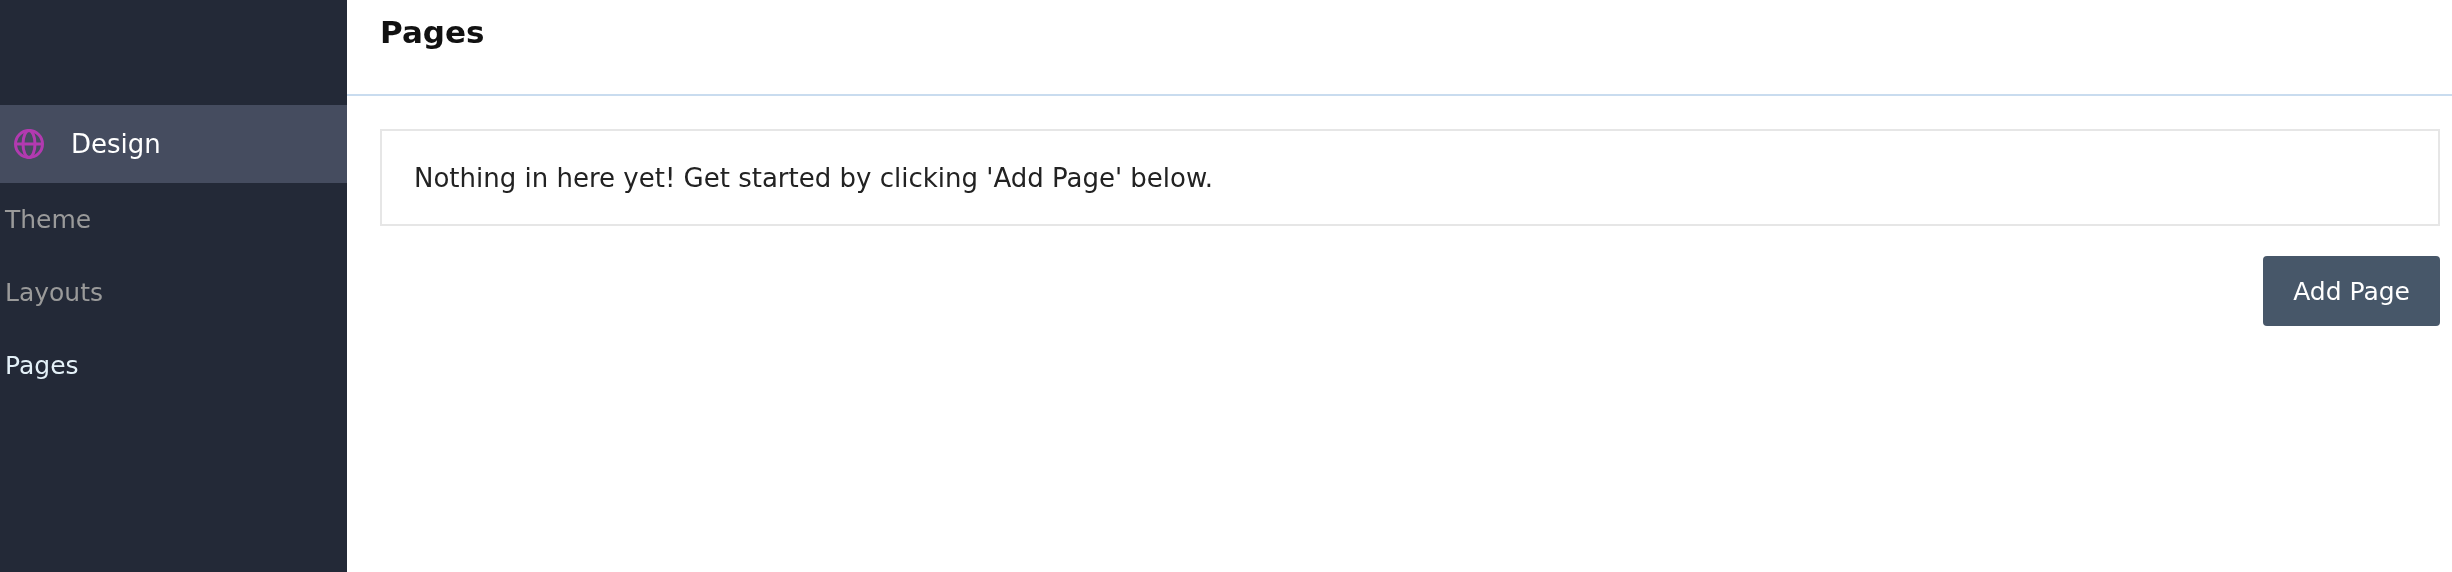  I want to click on add-page-button: Add Page, so click(2351, 291).